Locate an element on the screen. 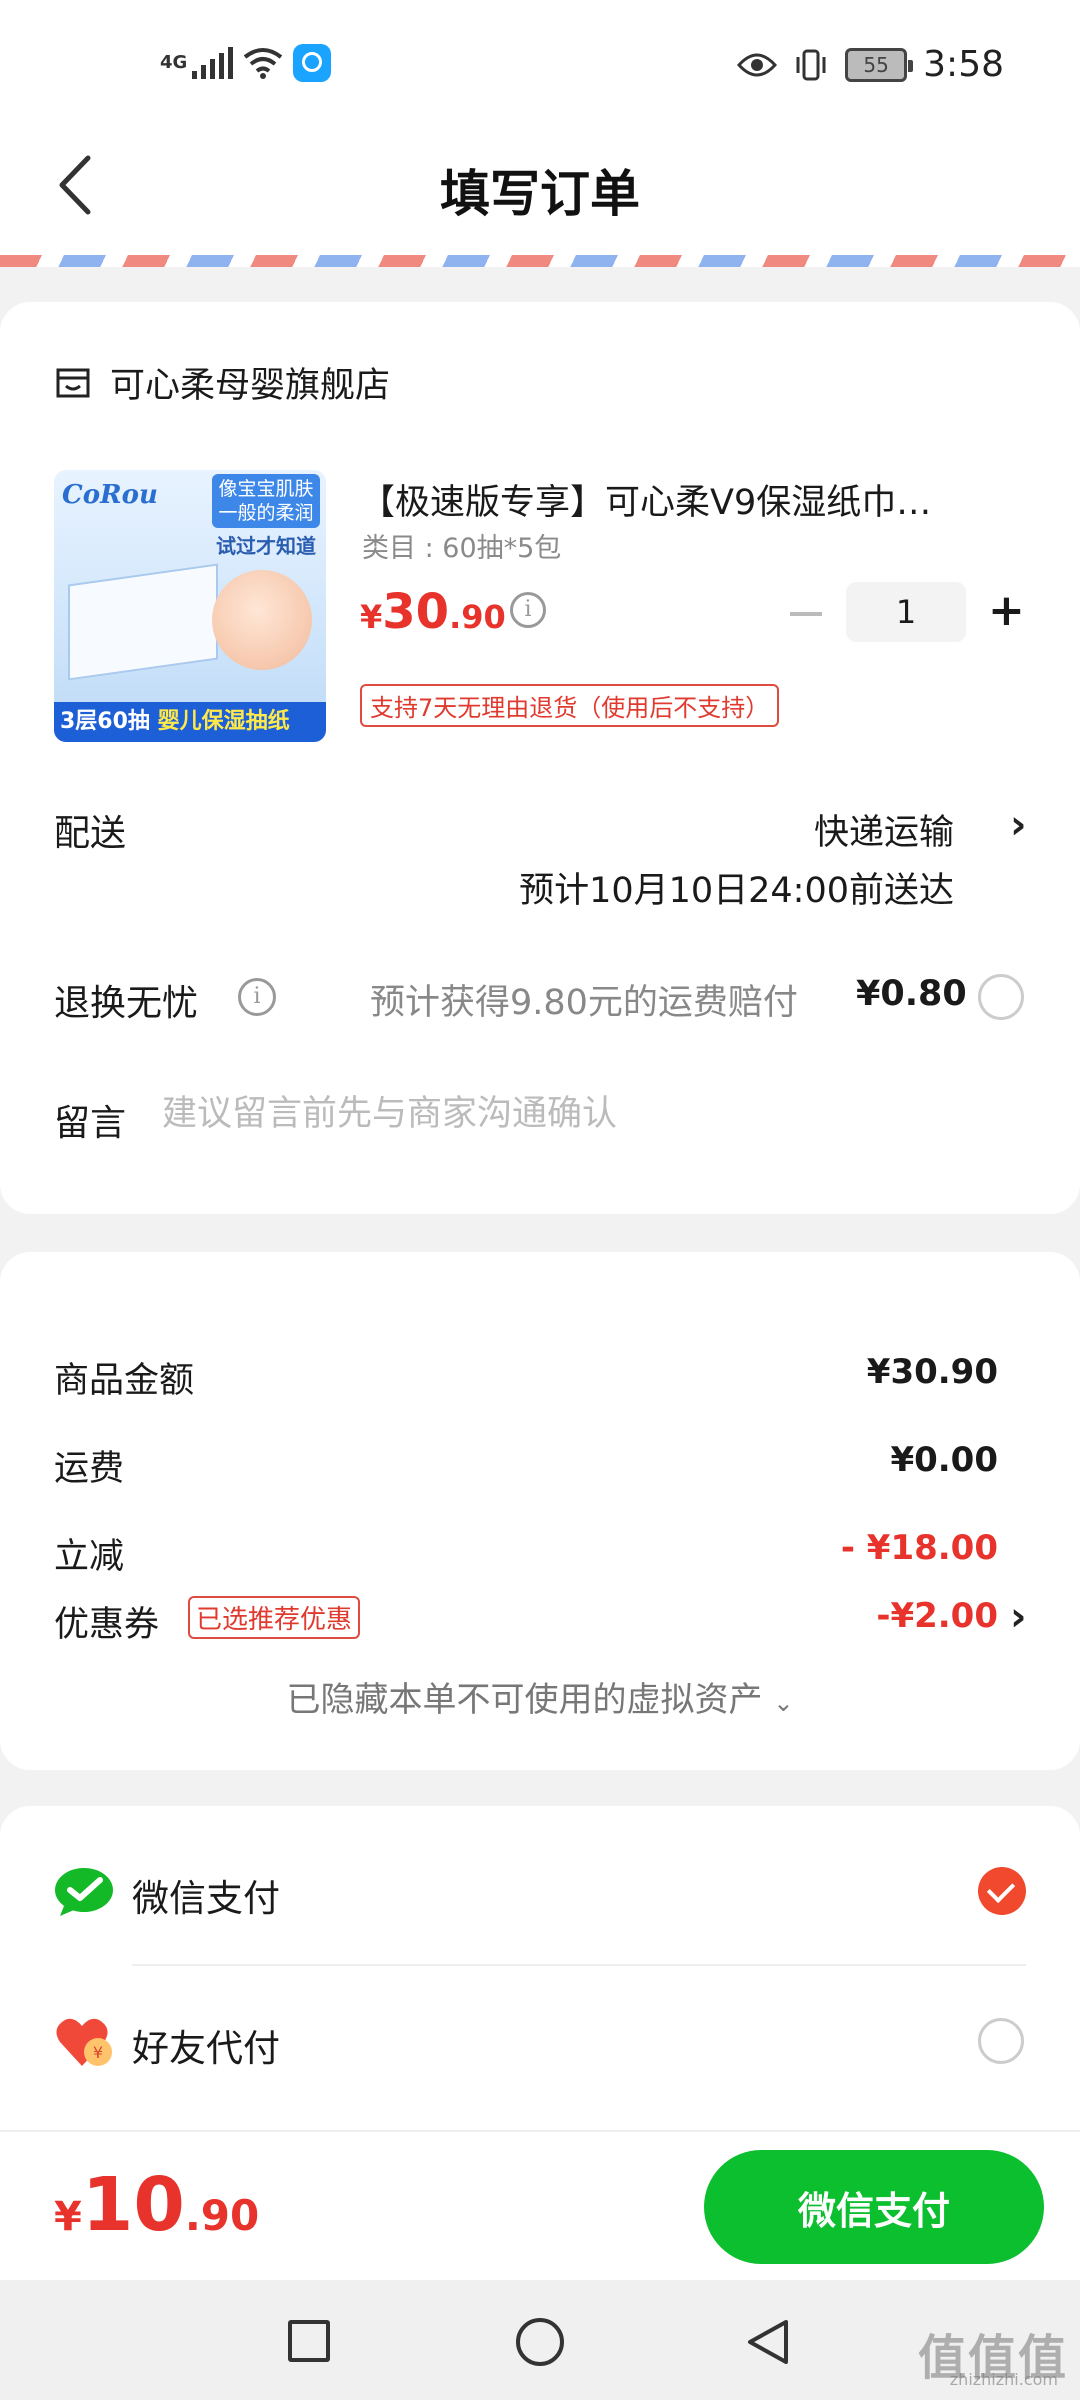 This screenshot has height=2400, width=1080. friend-pay-heart-icon: ¥ is located at coordinates (84, 2042).